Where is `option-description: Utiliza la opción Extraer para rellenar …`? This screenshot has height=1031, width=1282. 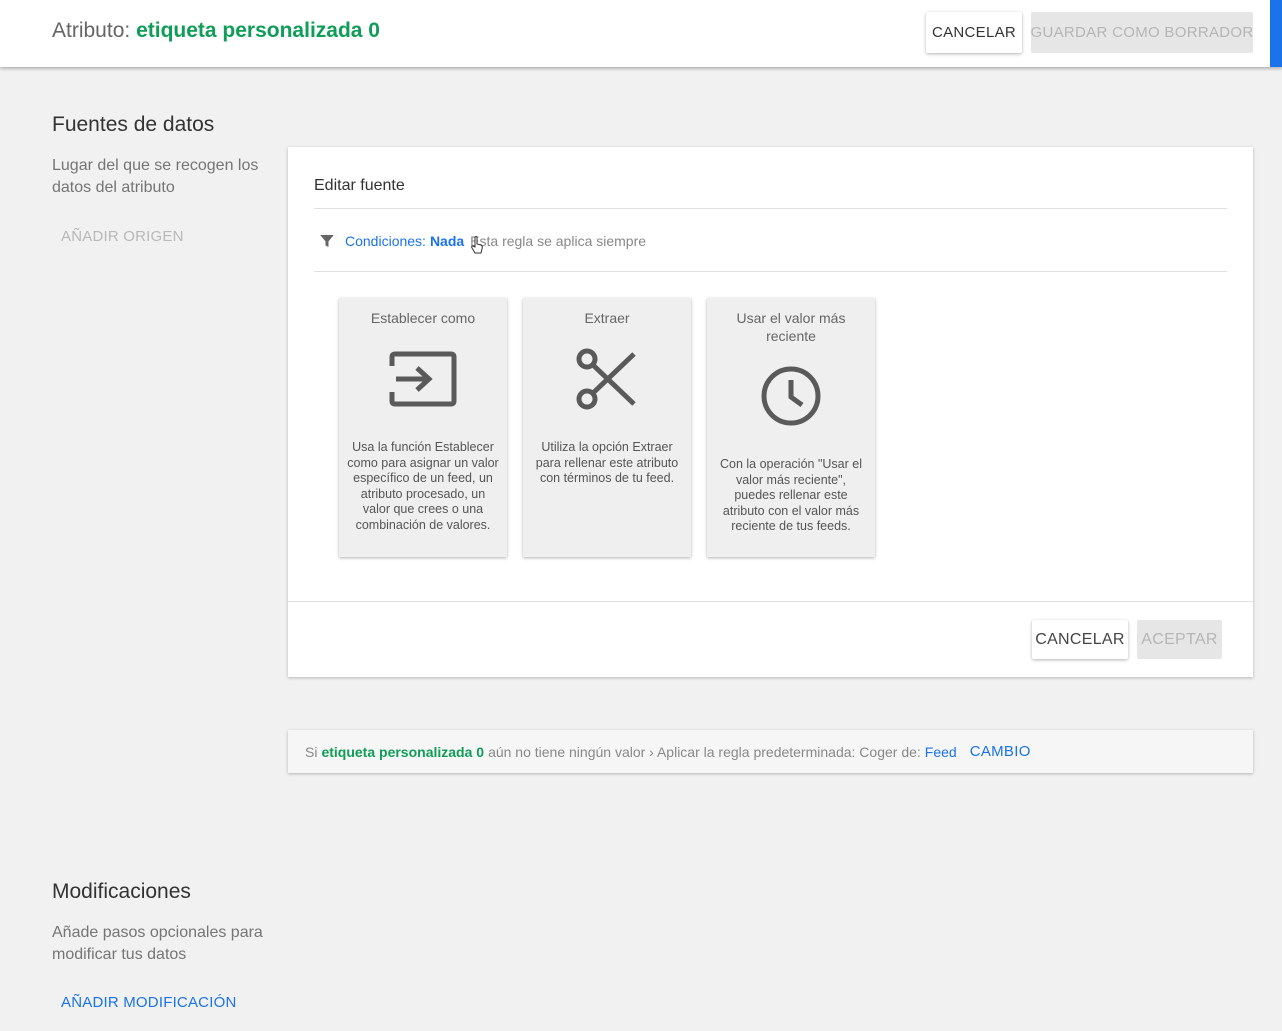
option-description: Utiliza la opción Extraer para rellenar … is located at coordinates (607, 463).